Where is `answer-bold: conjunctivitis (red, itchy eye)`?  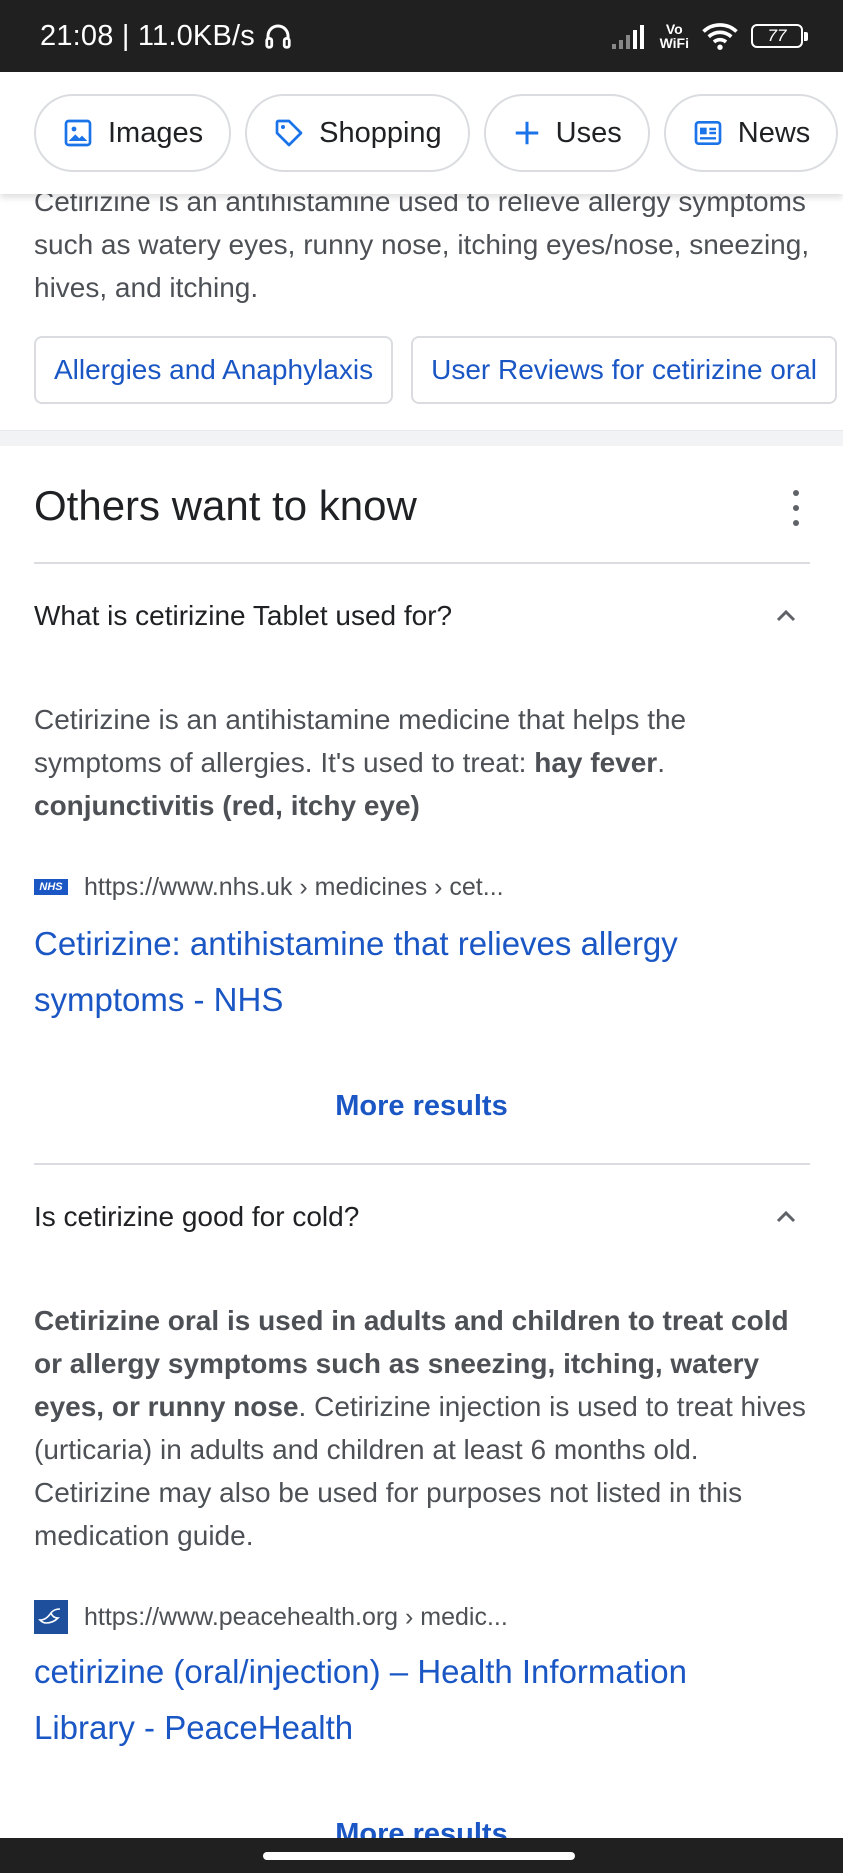
answer-bold: conjunctivitis (red, itchy eye) is located at coordinates (227, 805).